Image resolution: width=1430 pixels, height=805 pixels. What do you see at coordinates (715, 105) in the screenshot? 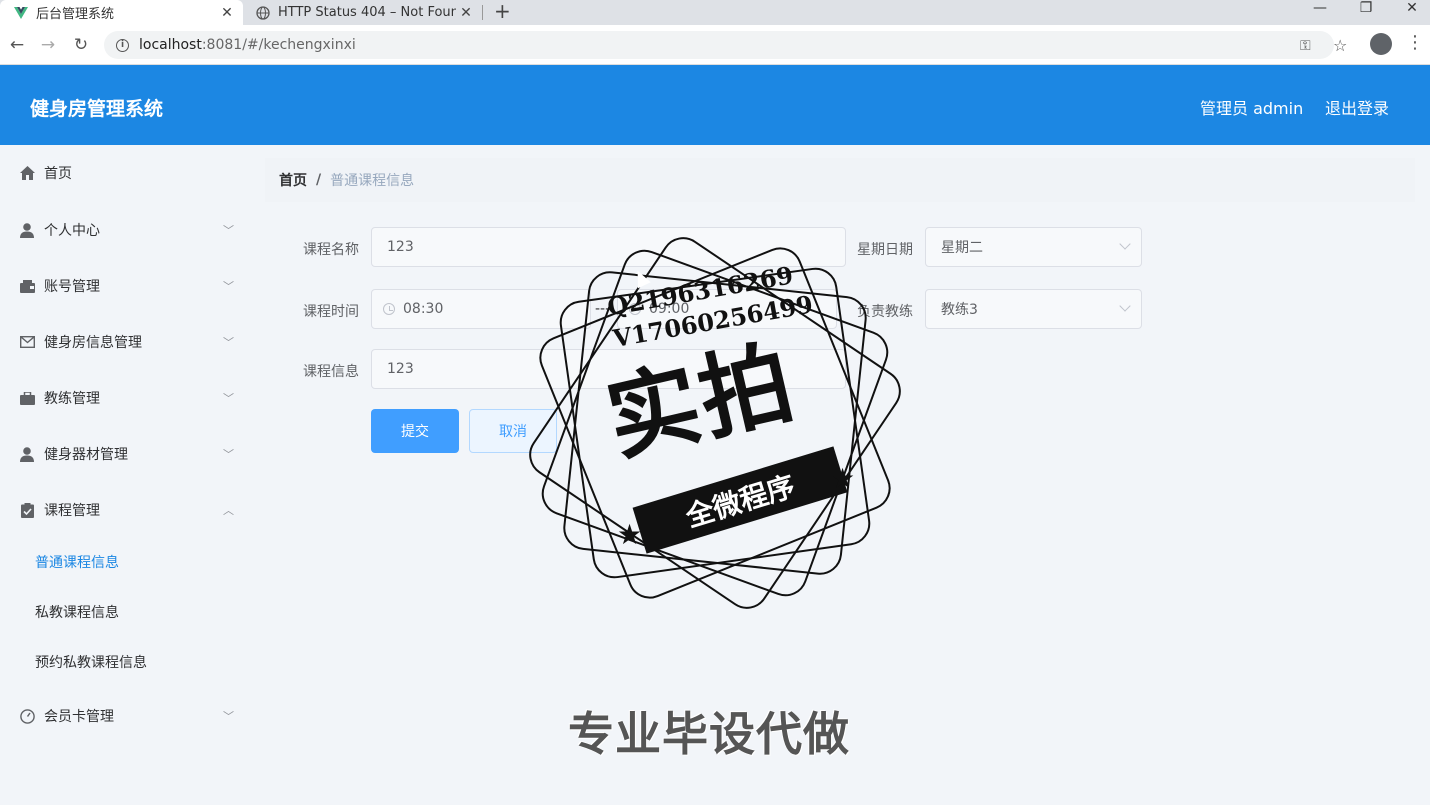
I see `app-header: 健身房管理系统 管理员 admin 退出登录` at bounding box center [715, 105].